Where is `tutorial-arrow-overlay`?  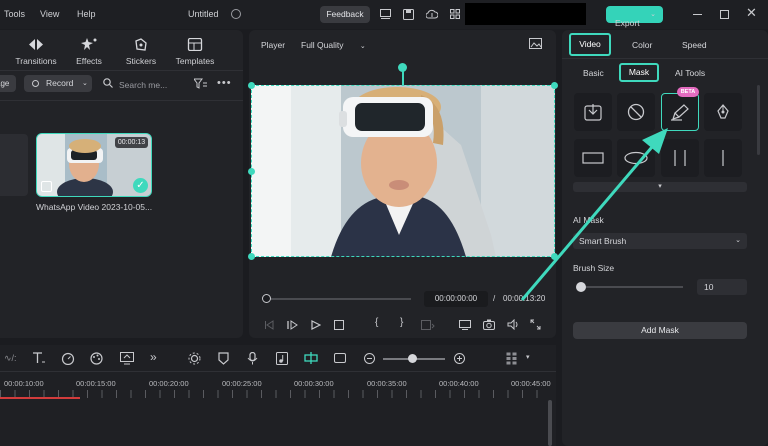
tutorial-arrow-overlay is located at coordinates (594, 214).